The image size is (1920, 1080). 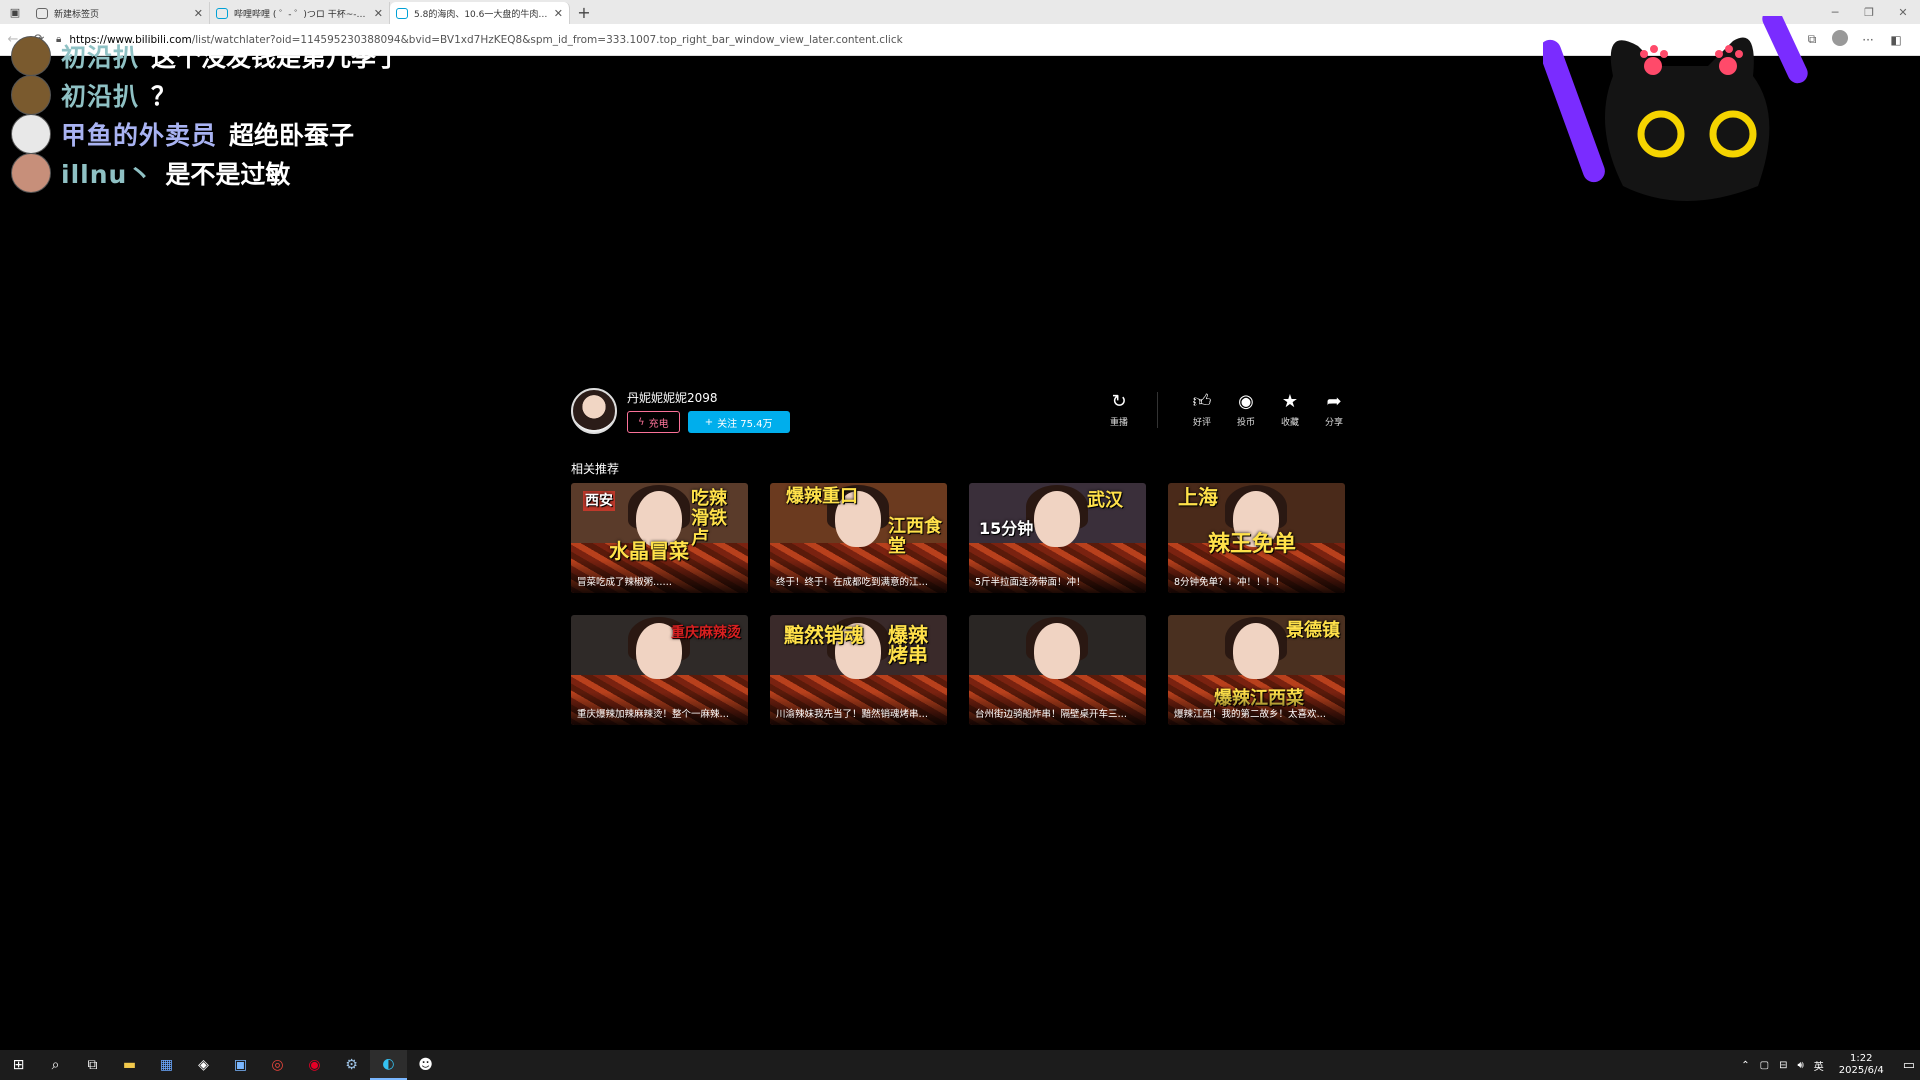 I want to click on related-video-card: 上海辣王免单 8分钟免单？！冲！！！！, so click(x=1256, y=538).